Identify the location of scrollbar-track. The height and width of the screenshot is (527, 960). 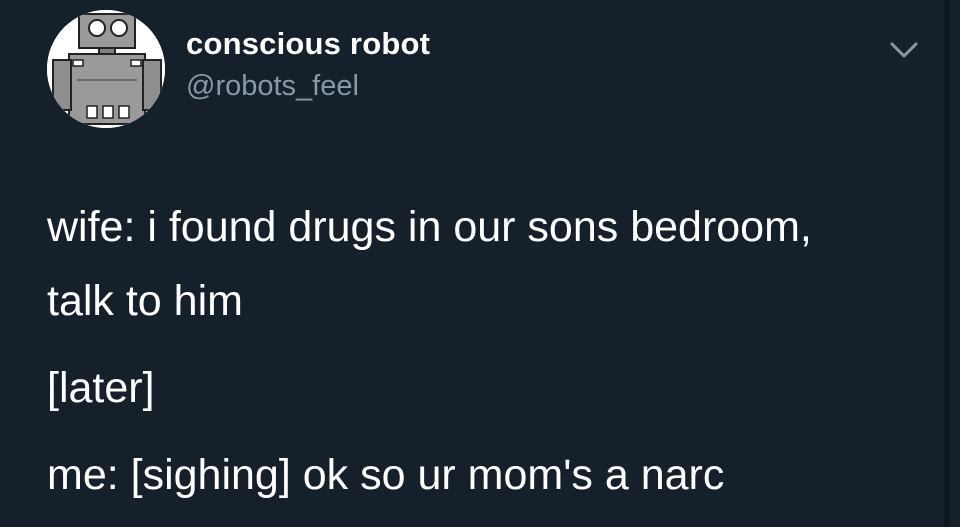
(947, 263).